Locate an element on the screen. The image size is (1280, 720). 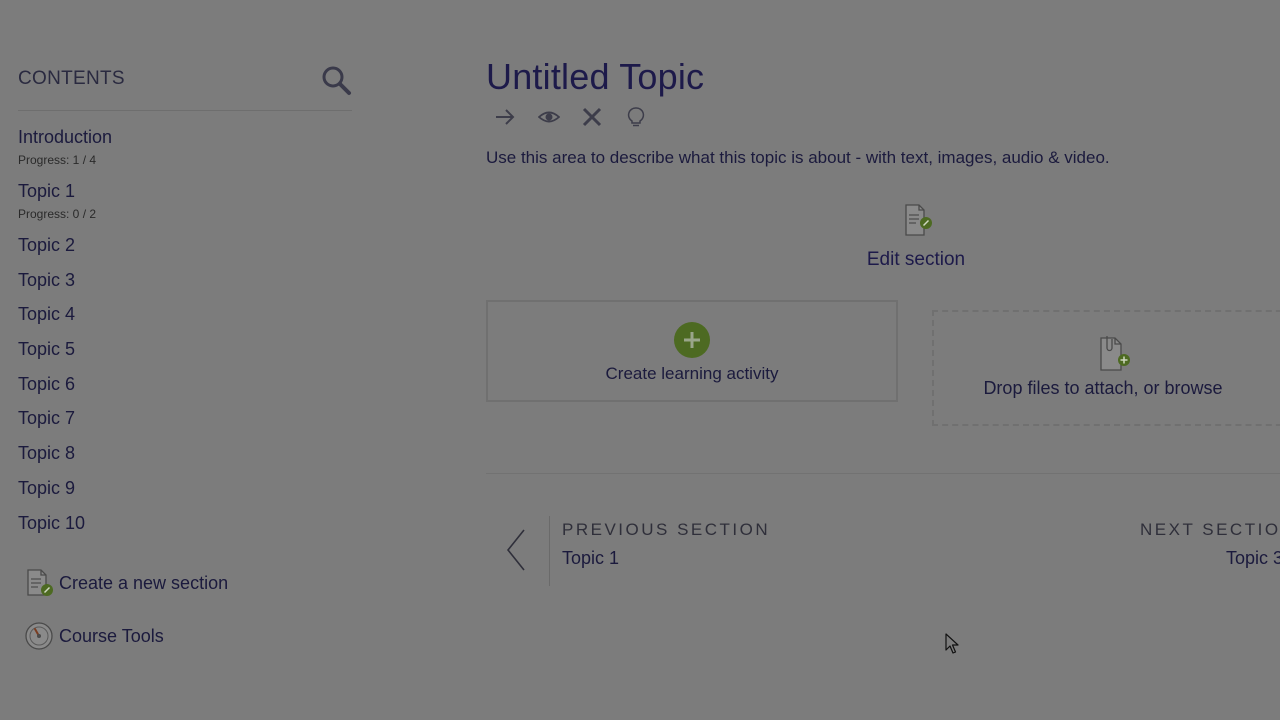
edit-section-label: Edit section is located at coordinates (916, 259).